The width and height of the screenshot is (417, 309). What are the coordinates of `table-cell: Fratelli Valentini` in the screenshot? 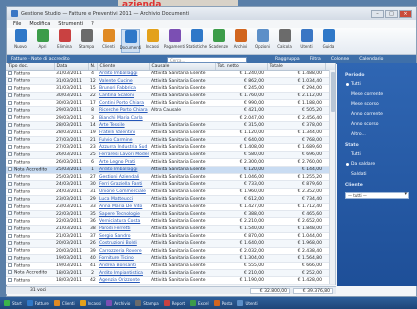 It's located at (123, 133).